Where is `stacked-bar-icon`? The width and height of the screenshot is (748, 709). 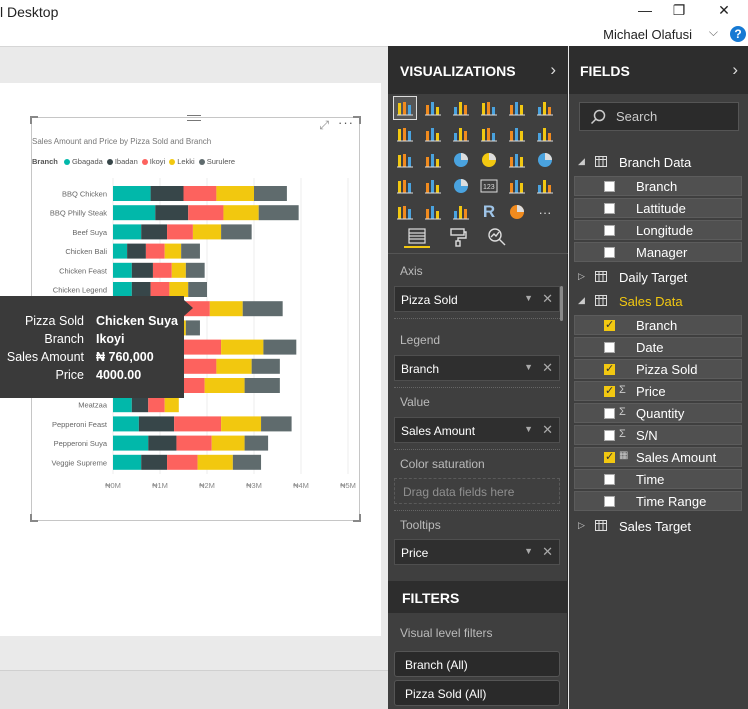
stacked-bar-icon is located at coordinates (405, 108).